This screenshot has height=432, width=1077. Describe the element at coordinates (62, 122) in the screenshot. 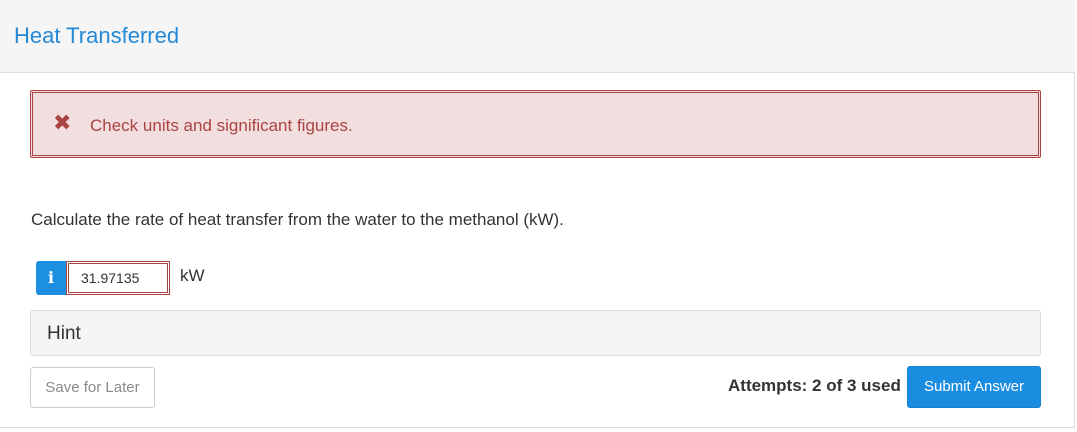

I see `close-x-icon: ✖` at that location.